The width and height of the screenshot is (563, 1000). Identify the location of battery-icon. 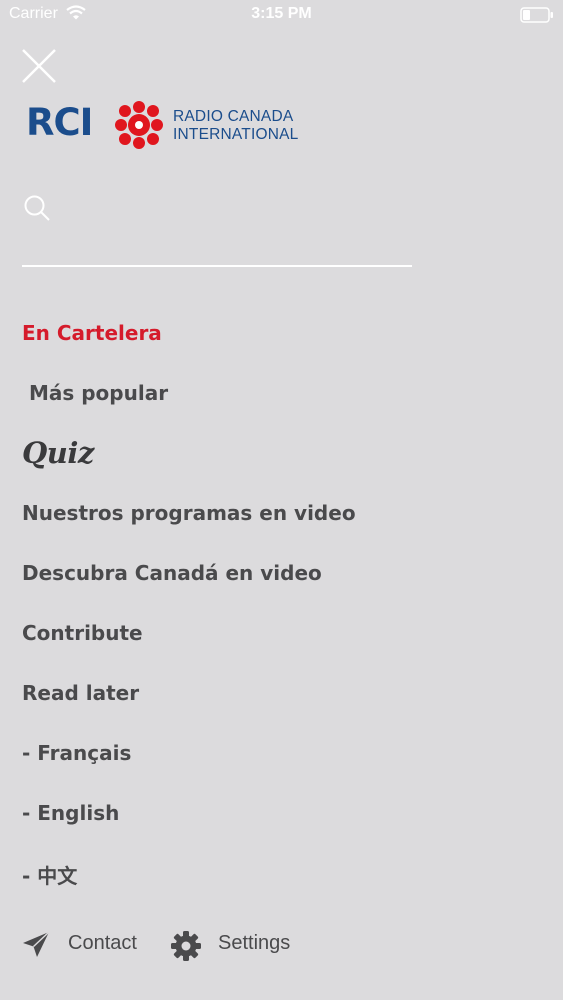
(537, 17).